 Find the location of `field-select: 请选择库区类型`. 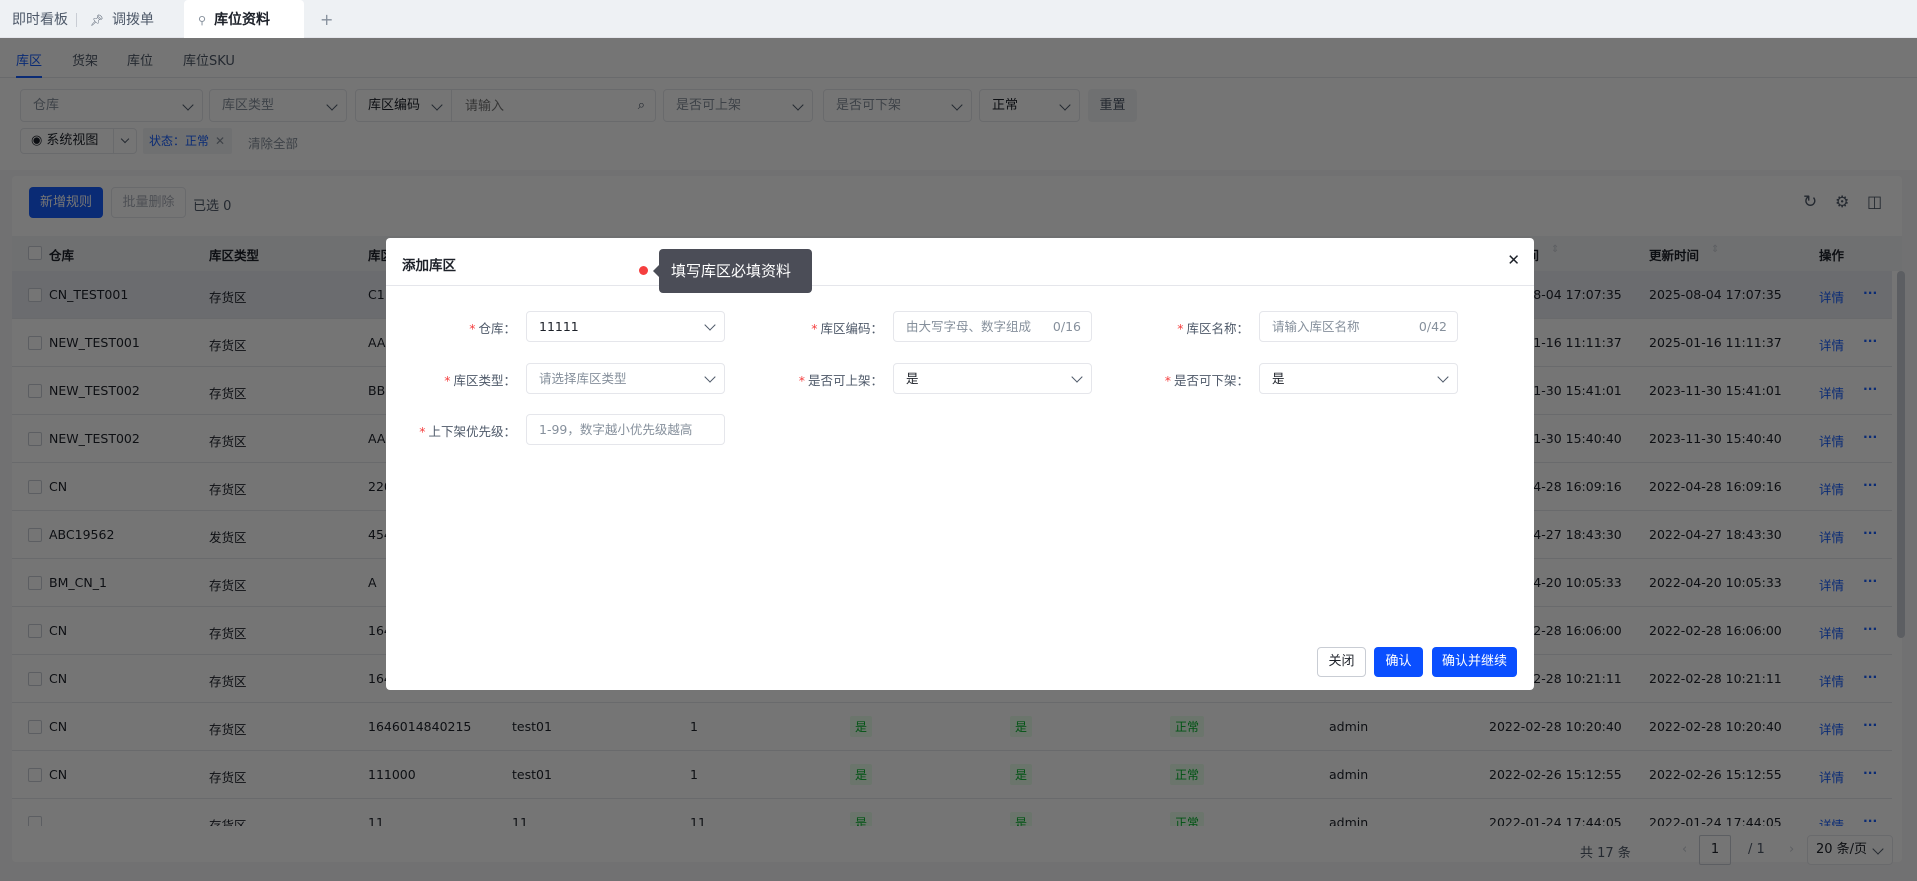

field-select: 请选择库区类型 is located at coordinates (625, 378).